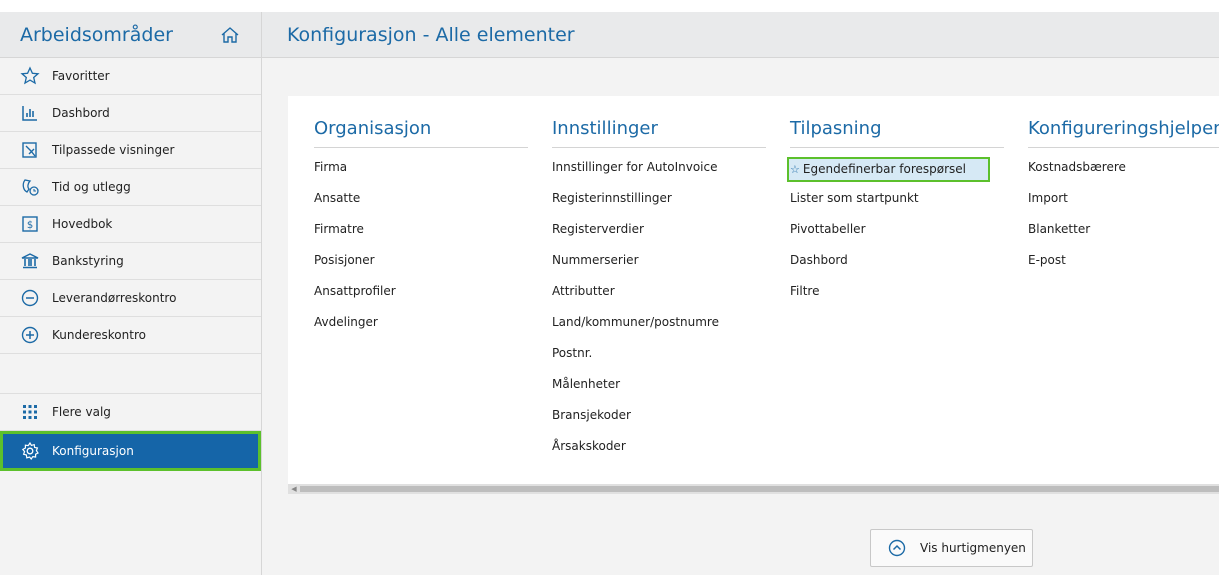 Image resolution: width=1219 pixels, height=575 pixels. What do you see at coordinates (30, 335) in the screenshot?
I see `plus-circle-icon` at bounding box center [30, 335].